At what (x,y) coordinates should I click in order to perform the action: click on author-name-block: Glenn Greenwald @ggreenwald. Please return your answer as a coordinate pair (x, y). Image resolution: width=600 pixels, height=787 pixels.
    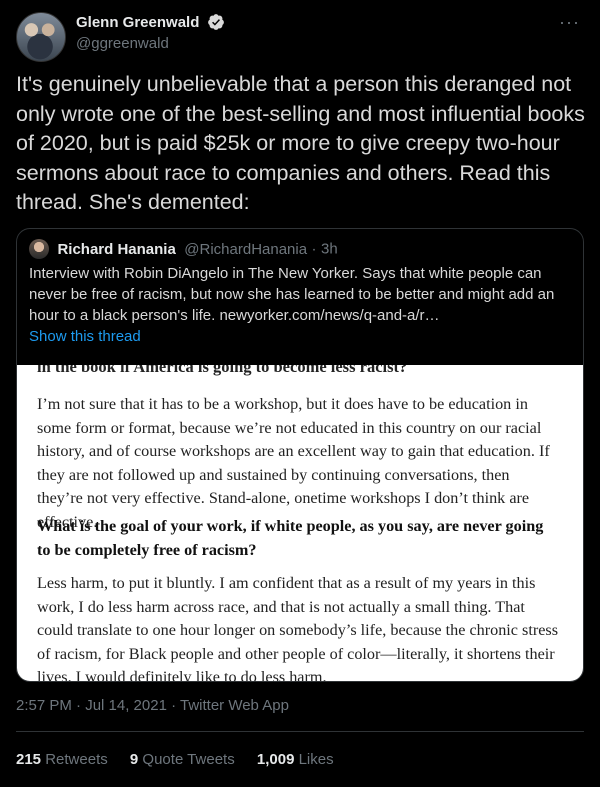
    Looking at the image, I should click on (150, 32).